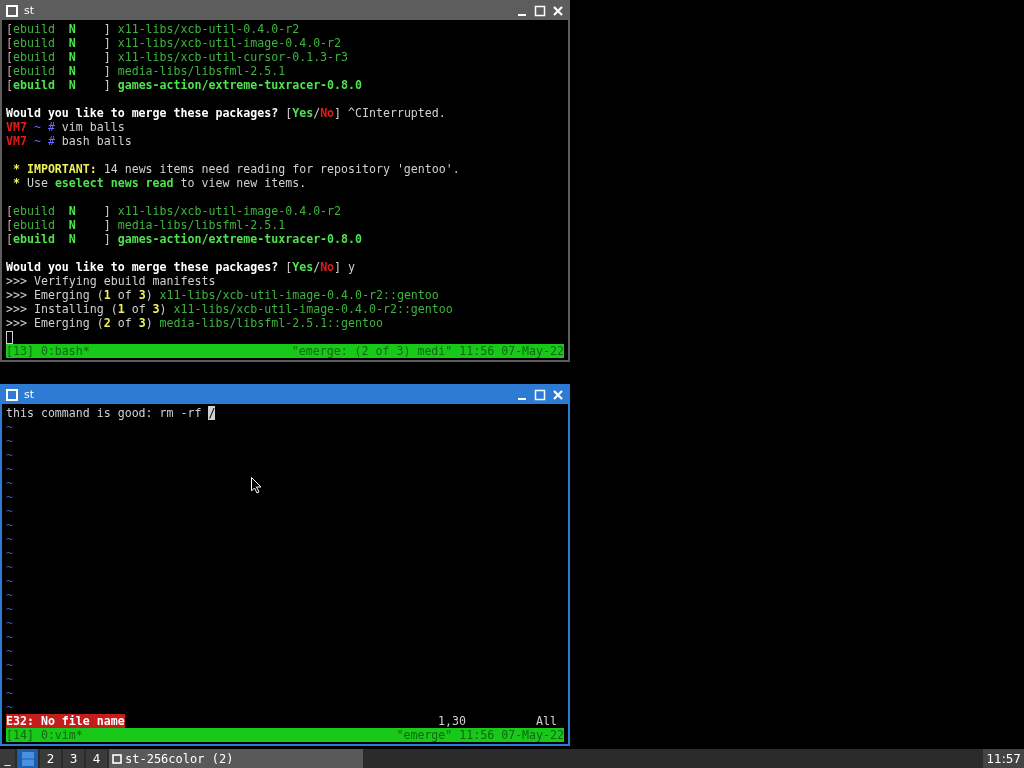 This screenshot has height=768, width=1024. What do you see at coordinates (195, 323) in the screenshot?
I see `terminal-line: >>> Emerging (2 of 3) media-libs/libsfml-2.5.1::gentoo` at bounding box center [195, 323].